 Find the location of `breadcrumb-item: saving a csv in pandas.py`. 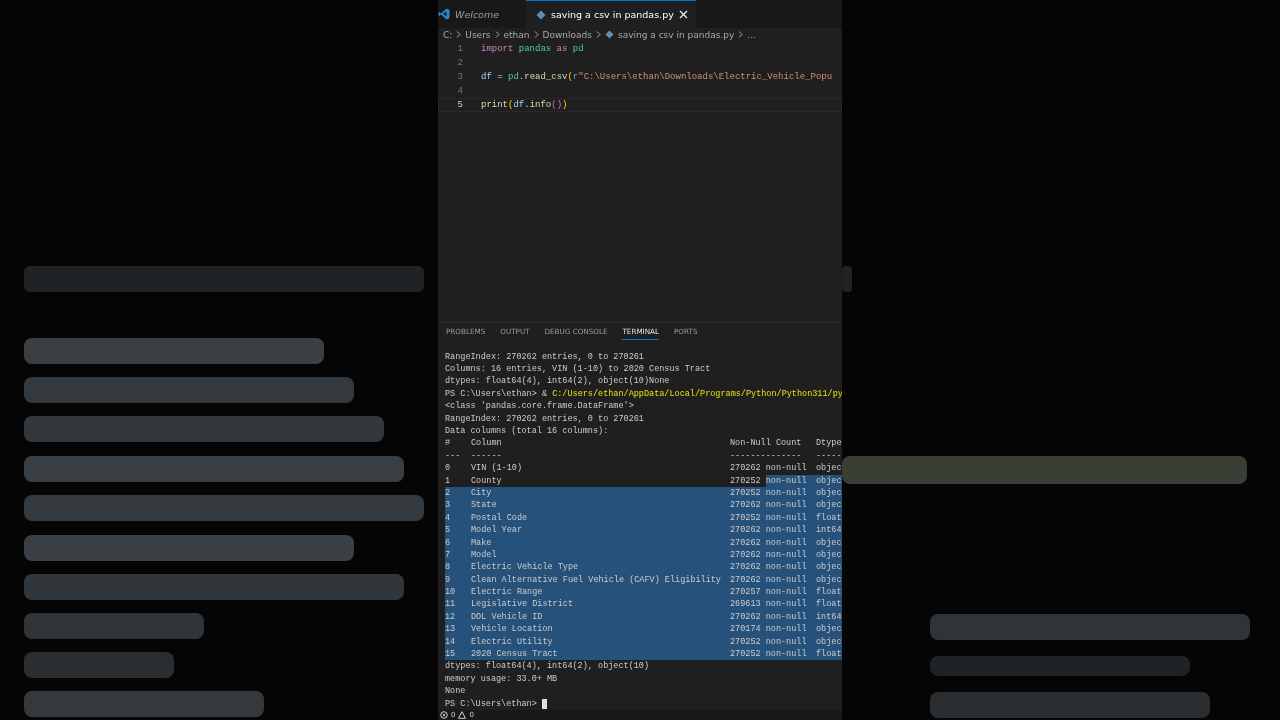

breadcrumb-item: saving a csv in pandas.py is located at coordinates (676, 34).